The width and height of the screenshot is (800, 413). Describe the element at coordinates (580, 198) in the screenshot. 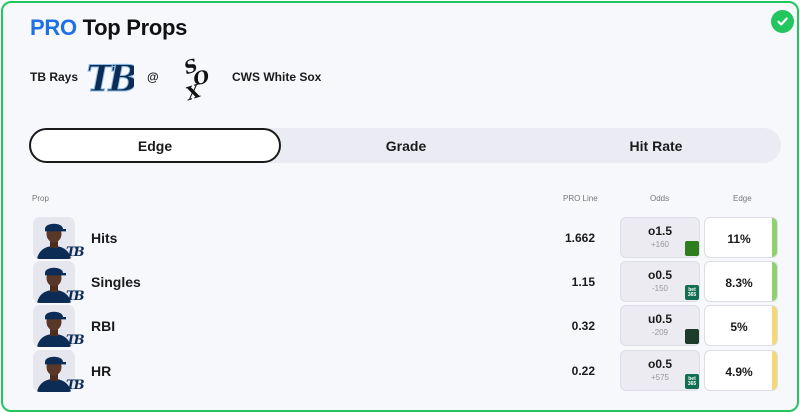

I see `header-pro-line: PRO Line` at that location.